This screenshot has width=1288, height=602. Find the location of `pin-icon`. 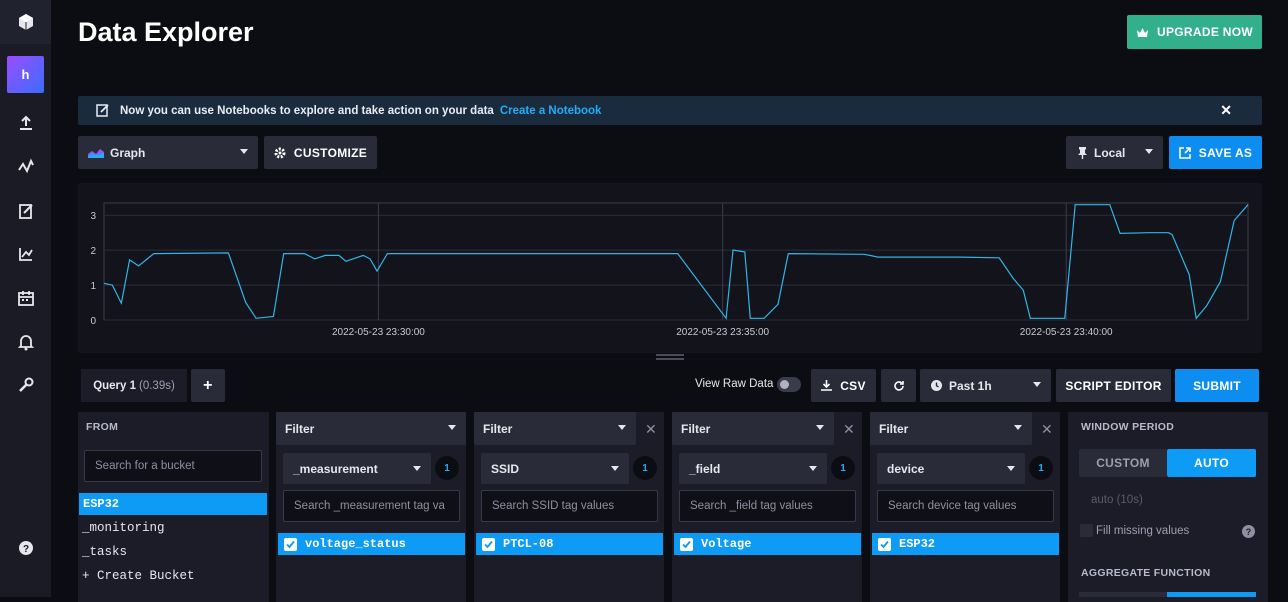

pin-icon is located at coordinates (1082, 152).